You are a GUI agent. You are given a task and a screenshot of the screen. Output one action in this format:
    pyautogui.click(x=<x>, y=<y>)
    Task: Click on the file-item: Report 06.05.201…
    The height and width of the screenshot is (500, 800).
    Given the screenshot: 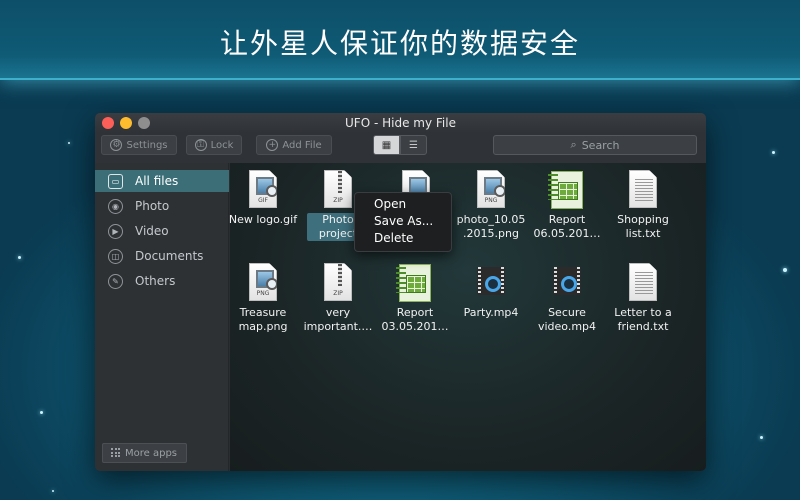 What is the action you would take?
    pyautogui.click(x=567, y=205)
    